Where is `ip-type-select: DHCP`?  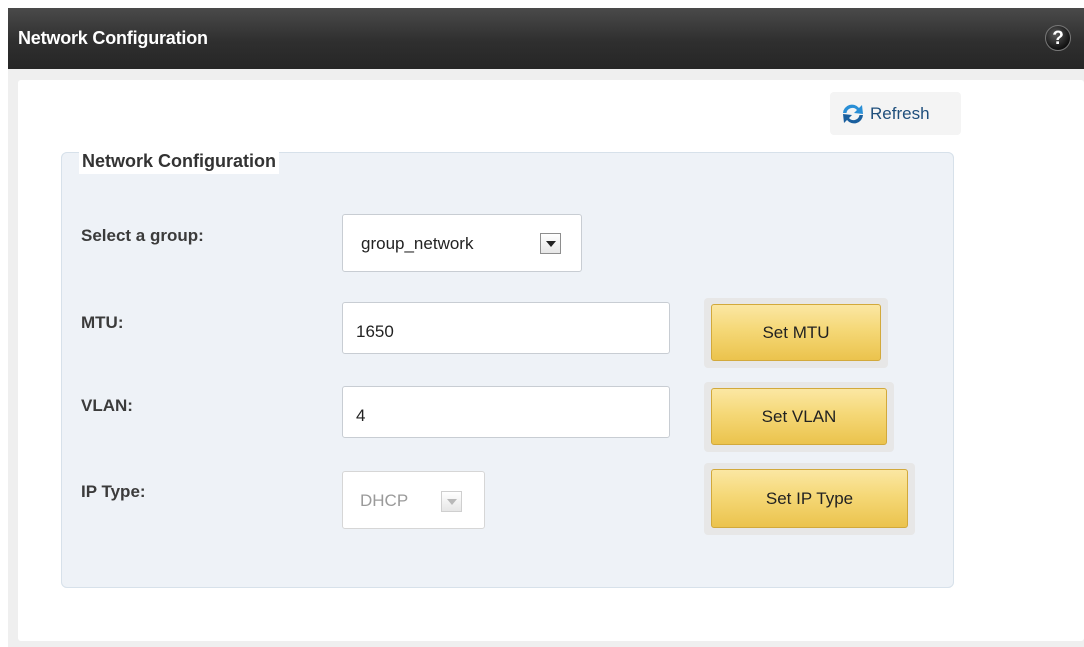
ip-type-select: DHCP is located at coordinates (413, 500).